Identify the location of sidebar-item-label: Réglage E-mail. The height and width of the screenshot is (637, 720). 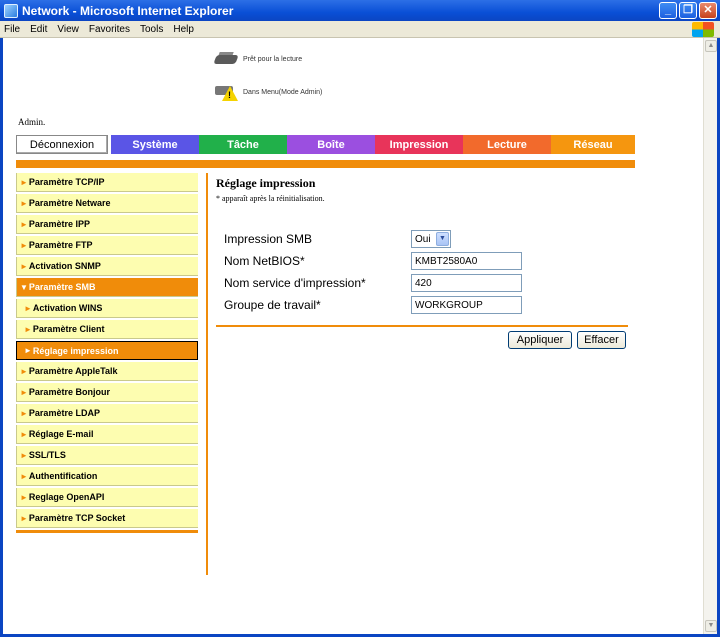
(61, 434).